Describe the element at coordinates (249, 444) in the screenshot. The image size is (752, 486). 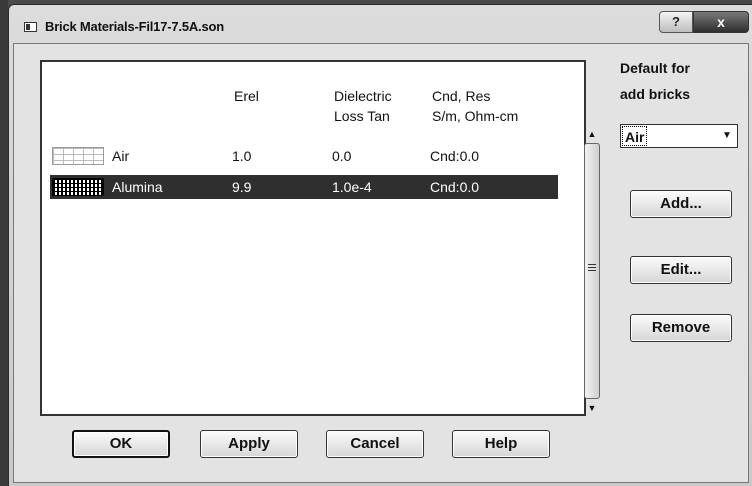
I see `apply-button: Apply` at that location.